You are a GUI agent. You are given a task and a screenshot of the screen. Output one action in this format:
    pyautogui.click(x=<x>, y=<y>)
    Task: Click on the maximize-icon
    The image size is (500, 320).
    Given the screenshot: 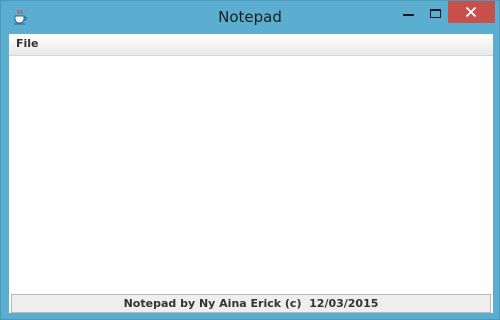 What is the action you would take?
    pyautogui.click(x=435, y=13)
    